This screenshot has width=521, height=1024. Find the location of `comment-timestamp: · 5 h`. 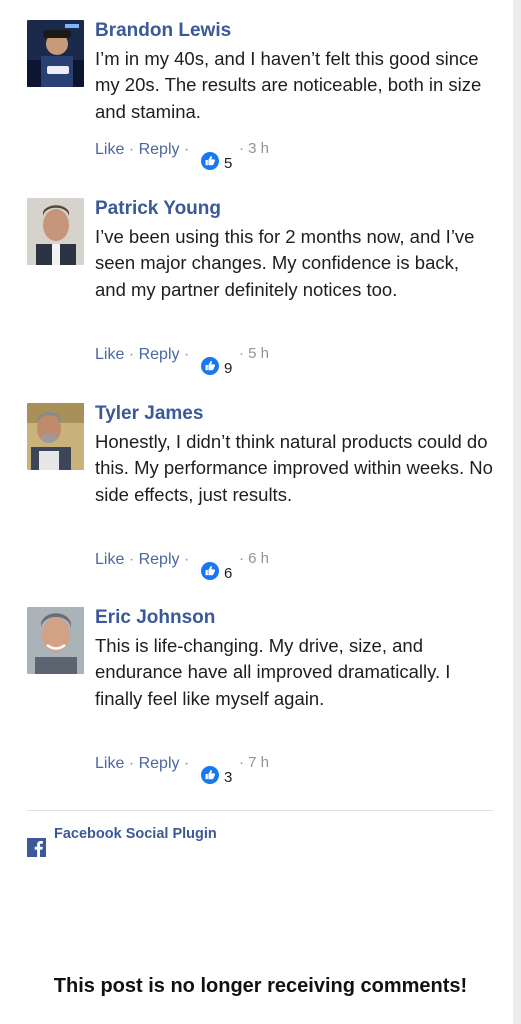

comment-timestamp: · 5 h is located at coordinates (254, 354).